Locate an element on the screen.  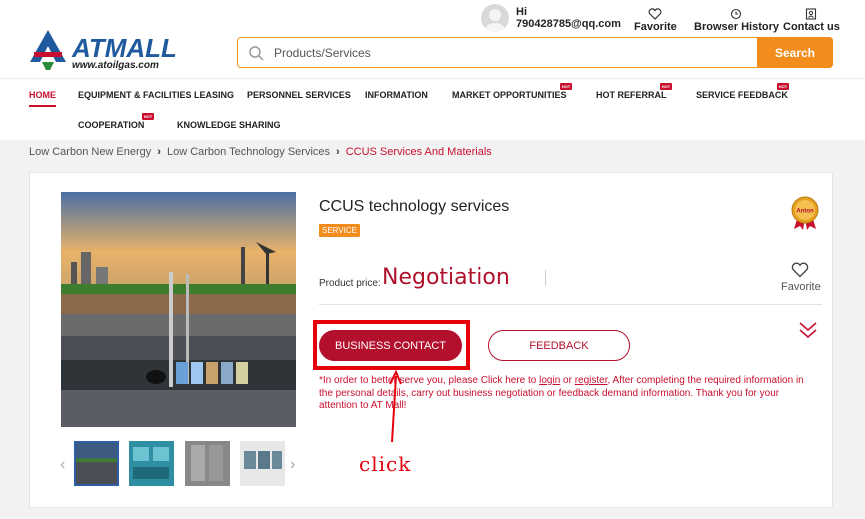
nav-personnel-services: PERSONNEL SERVICES is located at coordinates (299, 95).